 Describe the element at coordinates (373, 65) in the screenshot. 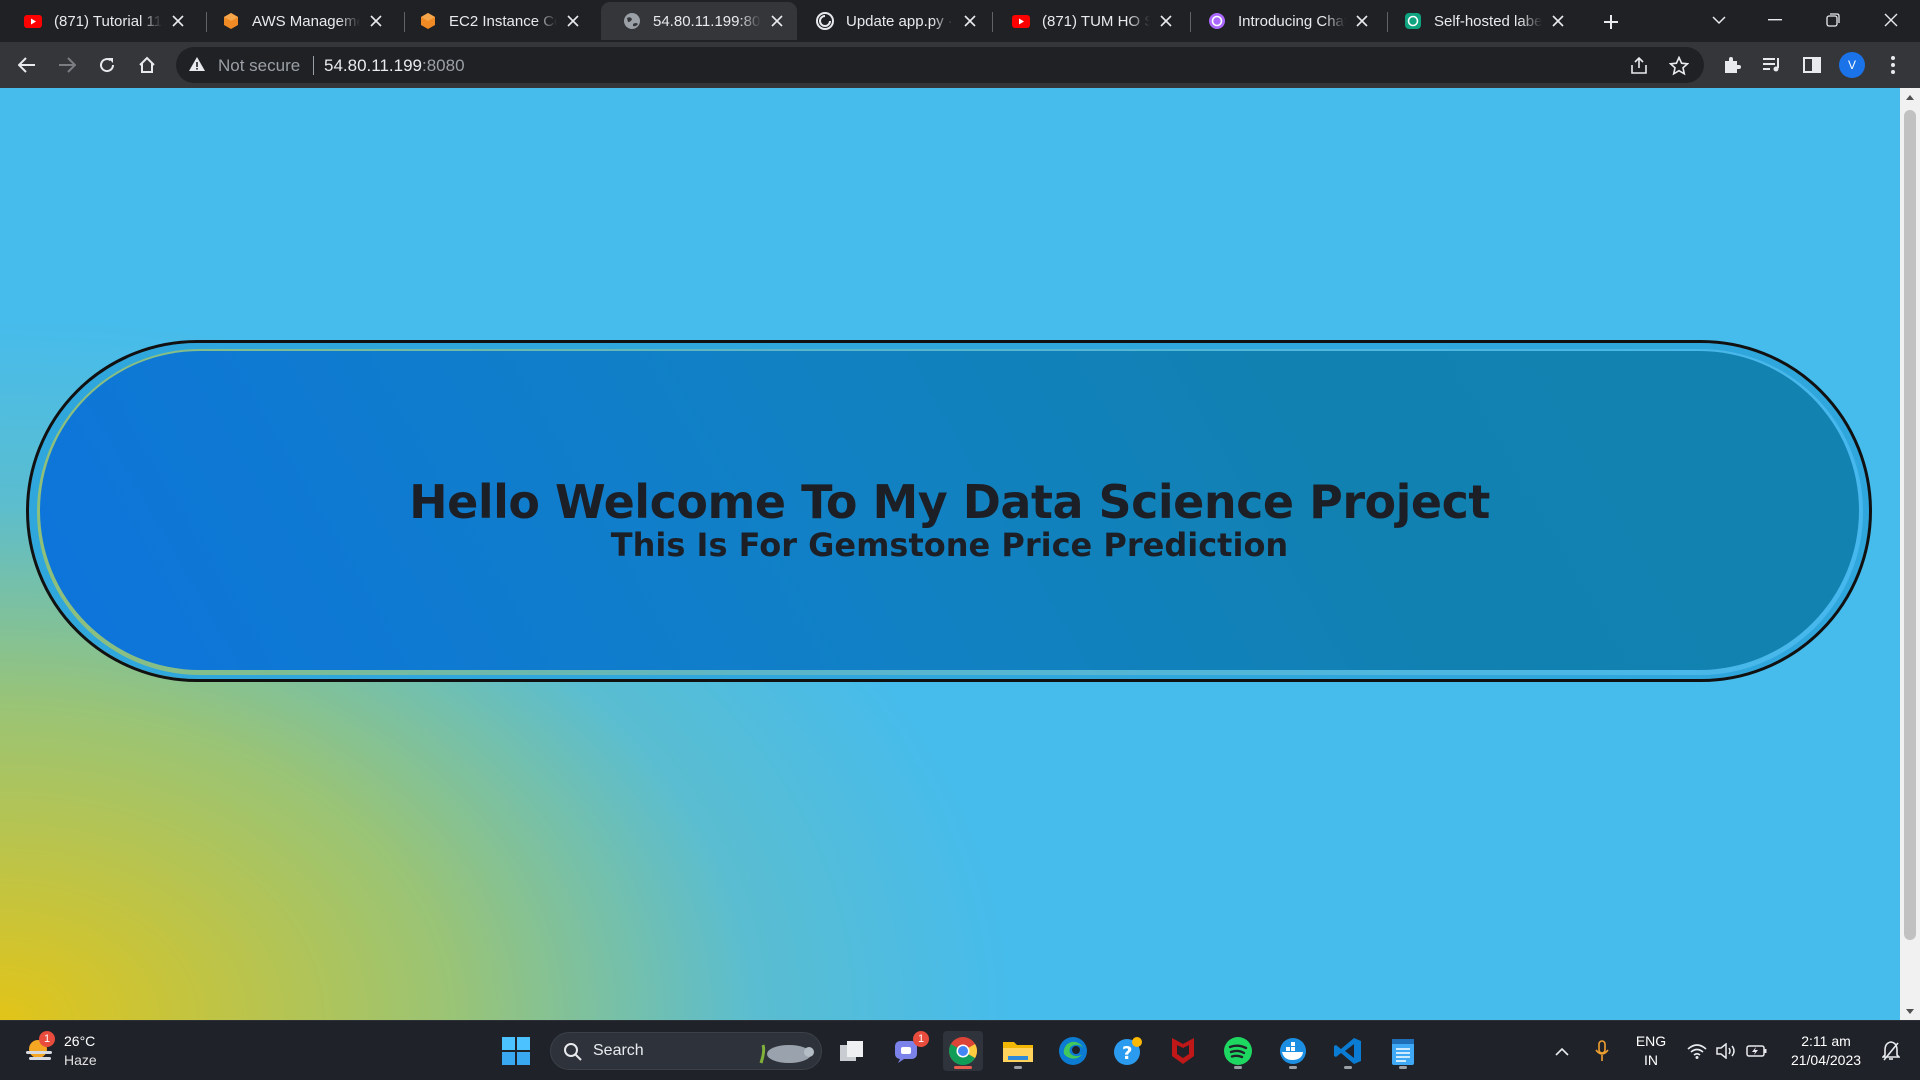

I see `url-host: 54.80.11.199` at that location.